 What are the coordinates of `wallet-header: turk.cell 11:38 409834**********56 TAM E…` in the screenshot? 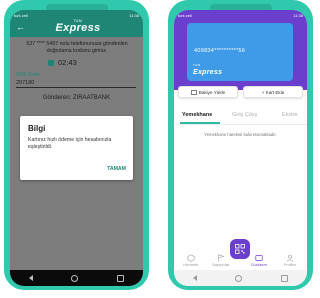 It's located at (240, 50).